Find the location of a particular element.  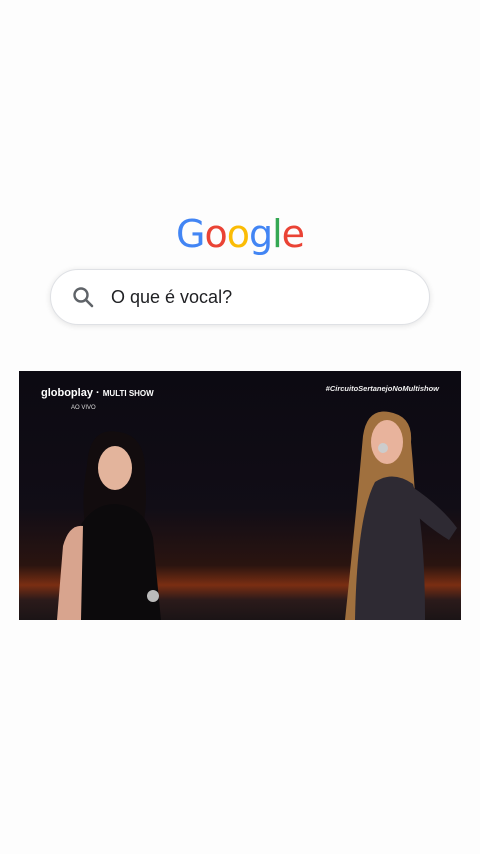

google-logo: Google is located at coordinates (240, 234).